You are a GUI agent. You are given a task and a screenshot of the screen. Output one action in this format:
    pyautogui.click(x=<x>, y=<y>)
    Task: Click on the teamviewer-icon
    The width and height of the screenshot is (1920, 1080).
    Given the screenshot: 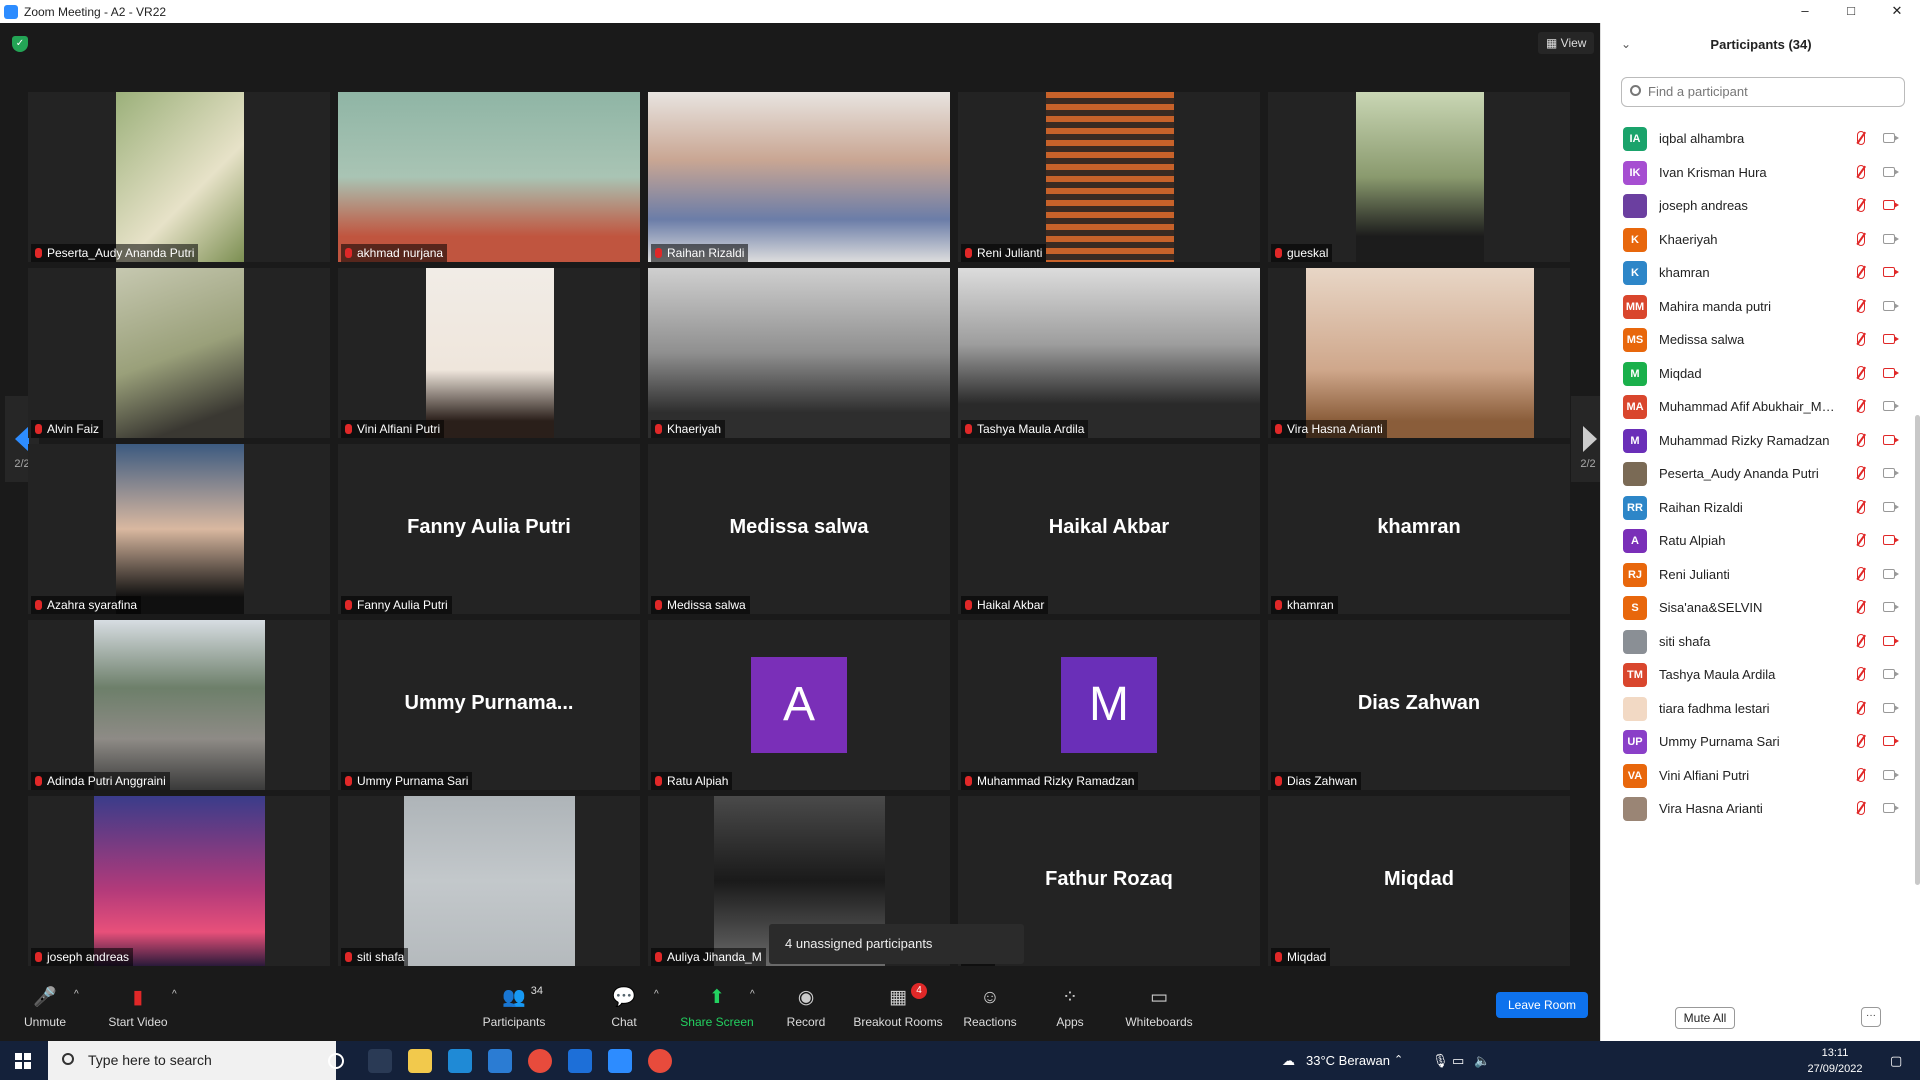 What is the action you would take?
    pyautogui.click(x=580, y=1061)
    